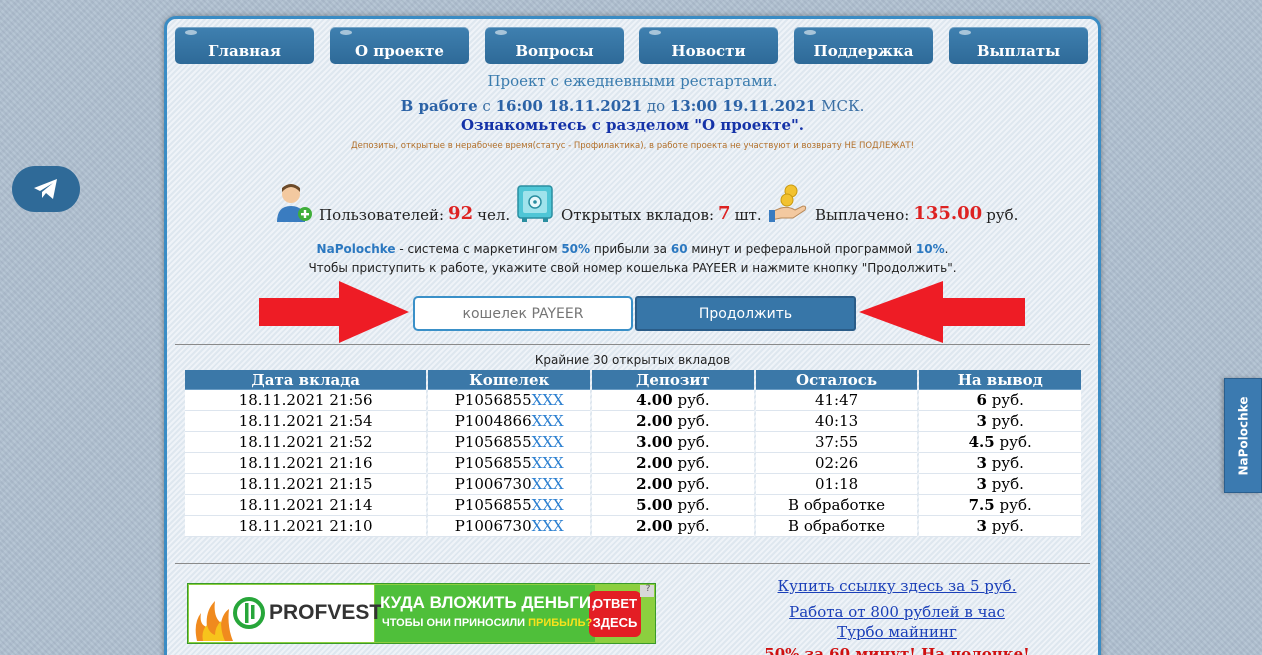 This screenshot has width=1262, height=655. I want to click on nav-about: О проекте, so click(399, 45).